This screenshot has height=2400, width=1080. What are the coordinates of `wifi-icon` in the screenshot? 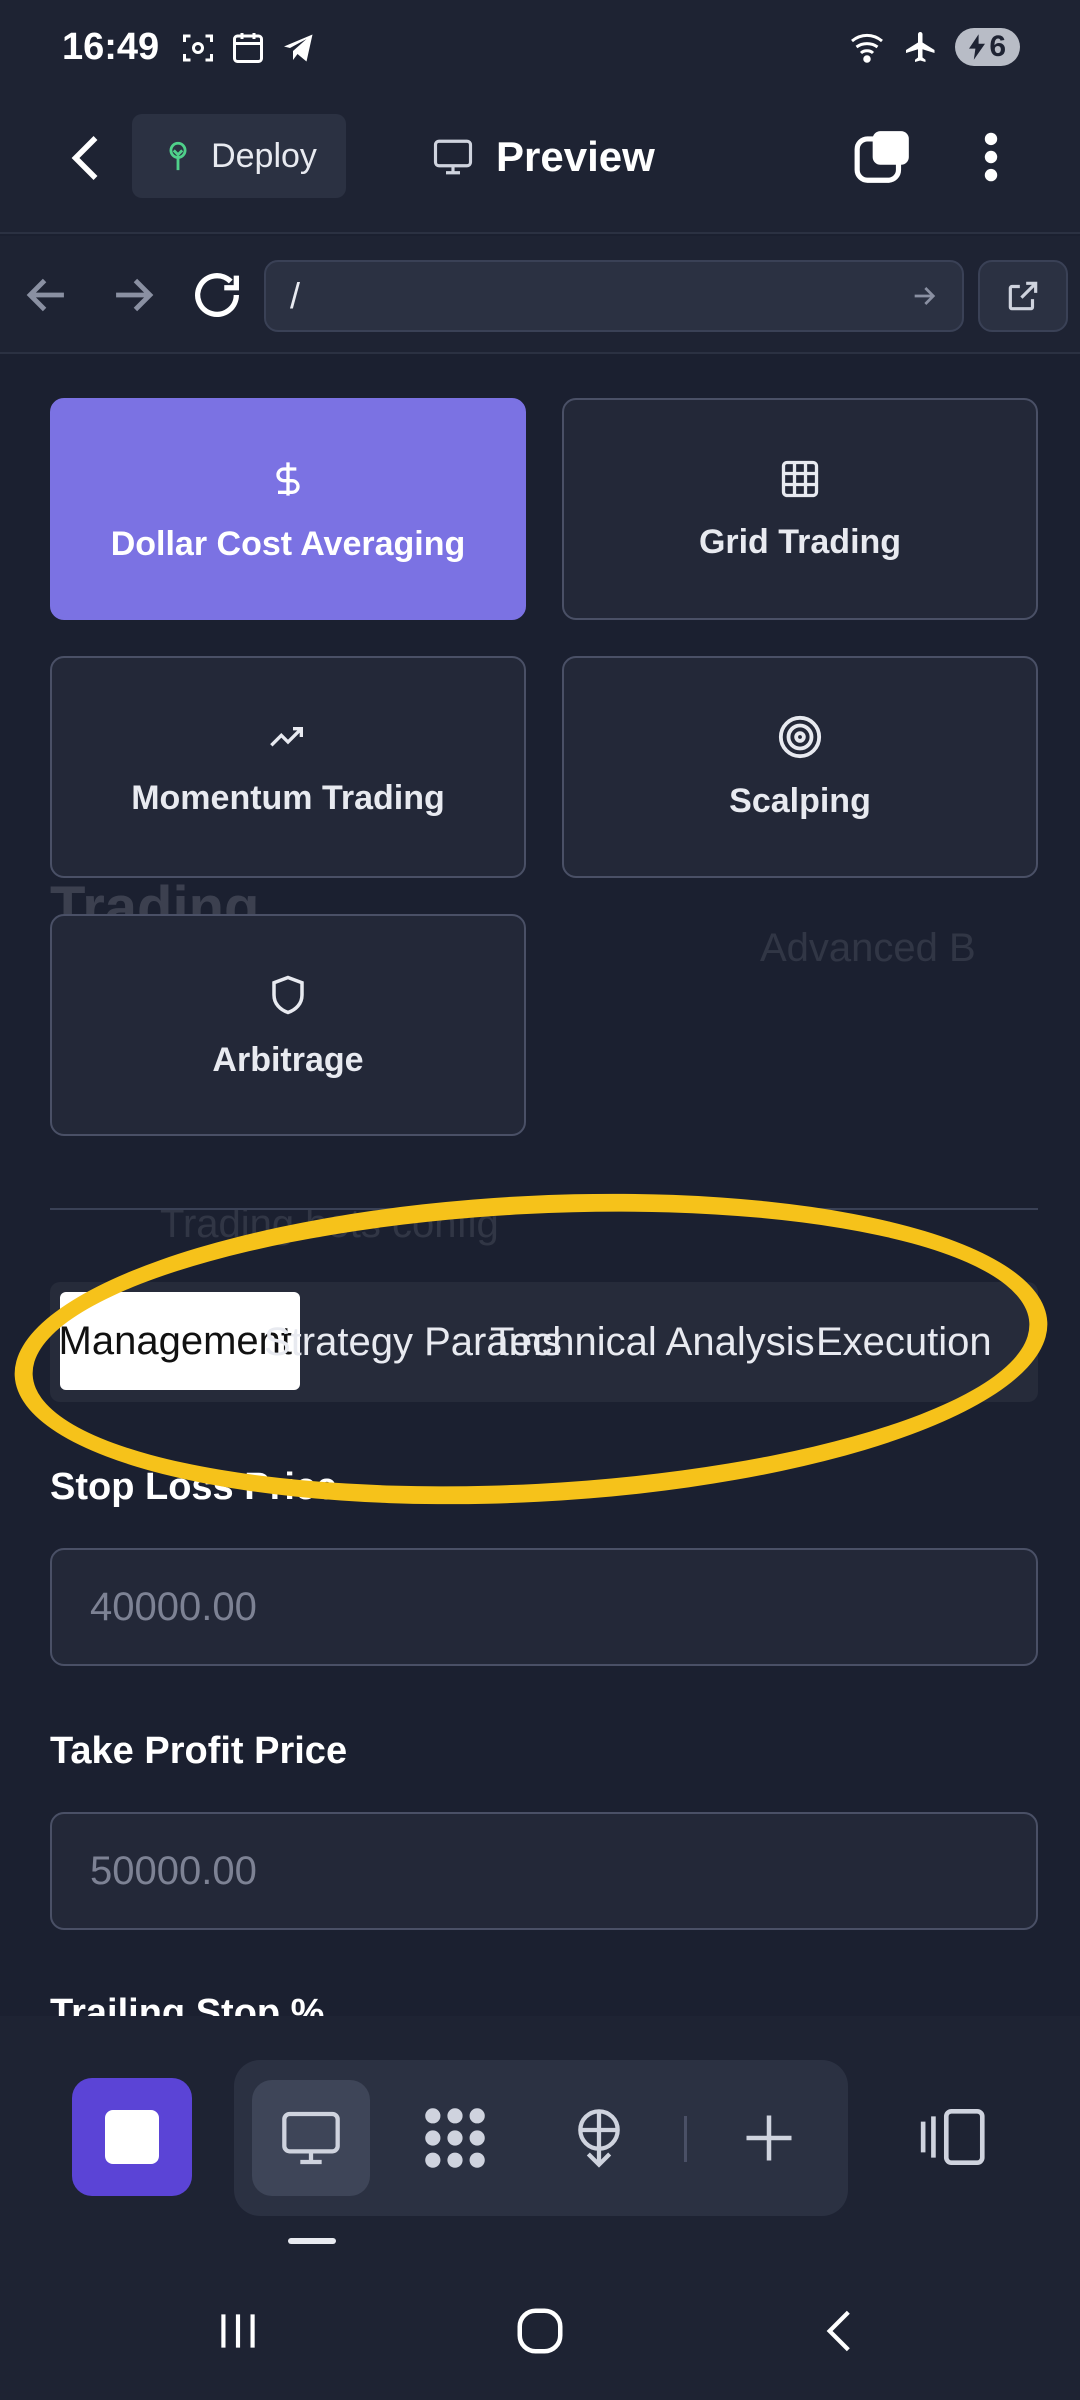 It's located at (867, 48).